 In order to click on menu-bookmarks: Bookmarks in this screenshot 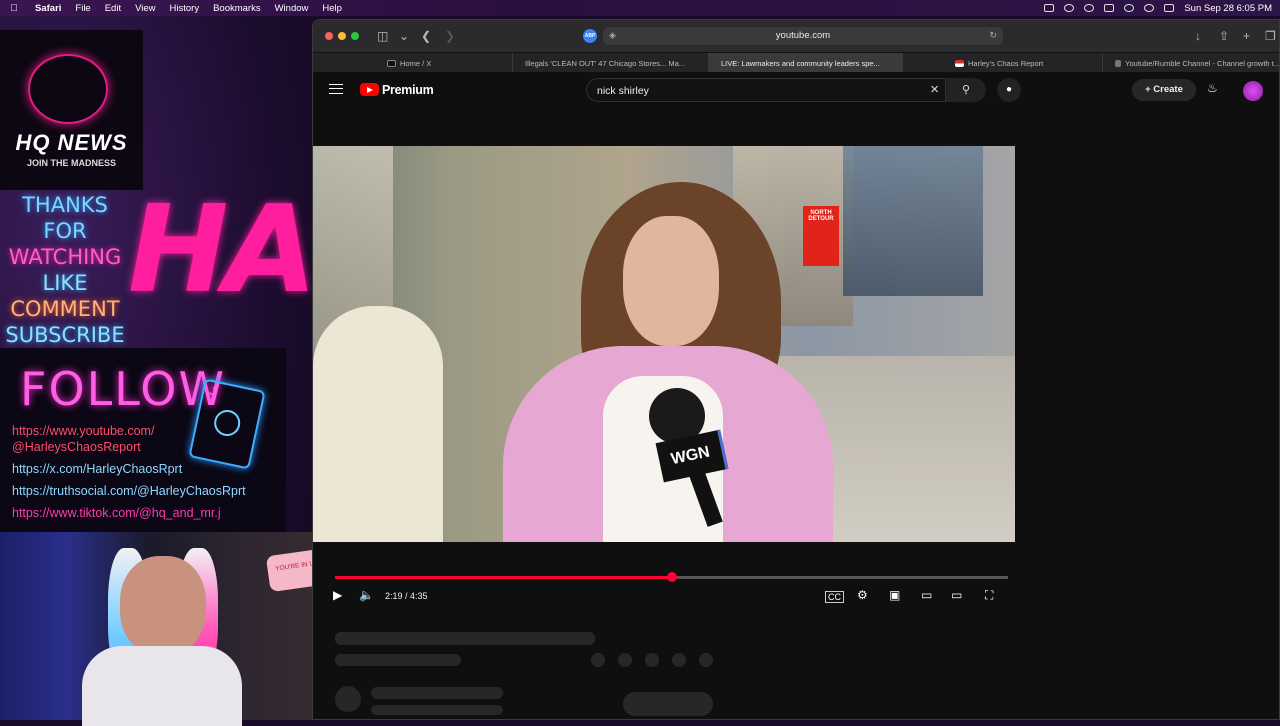, I will do `click(237, 8)`.